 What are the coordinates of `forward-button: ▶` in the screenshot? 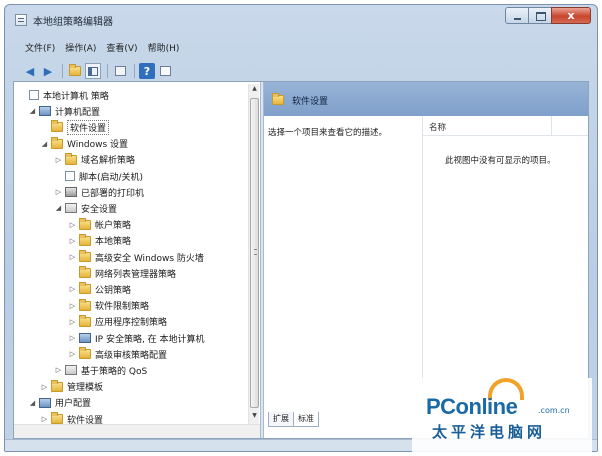 It's located at (48, 71).